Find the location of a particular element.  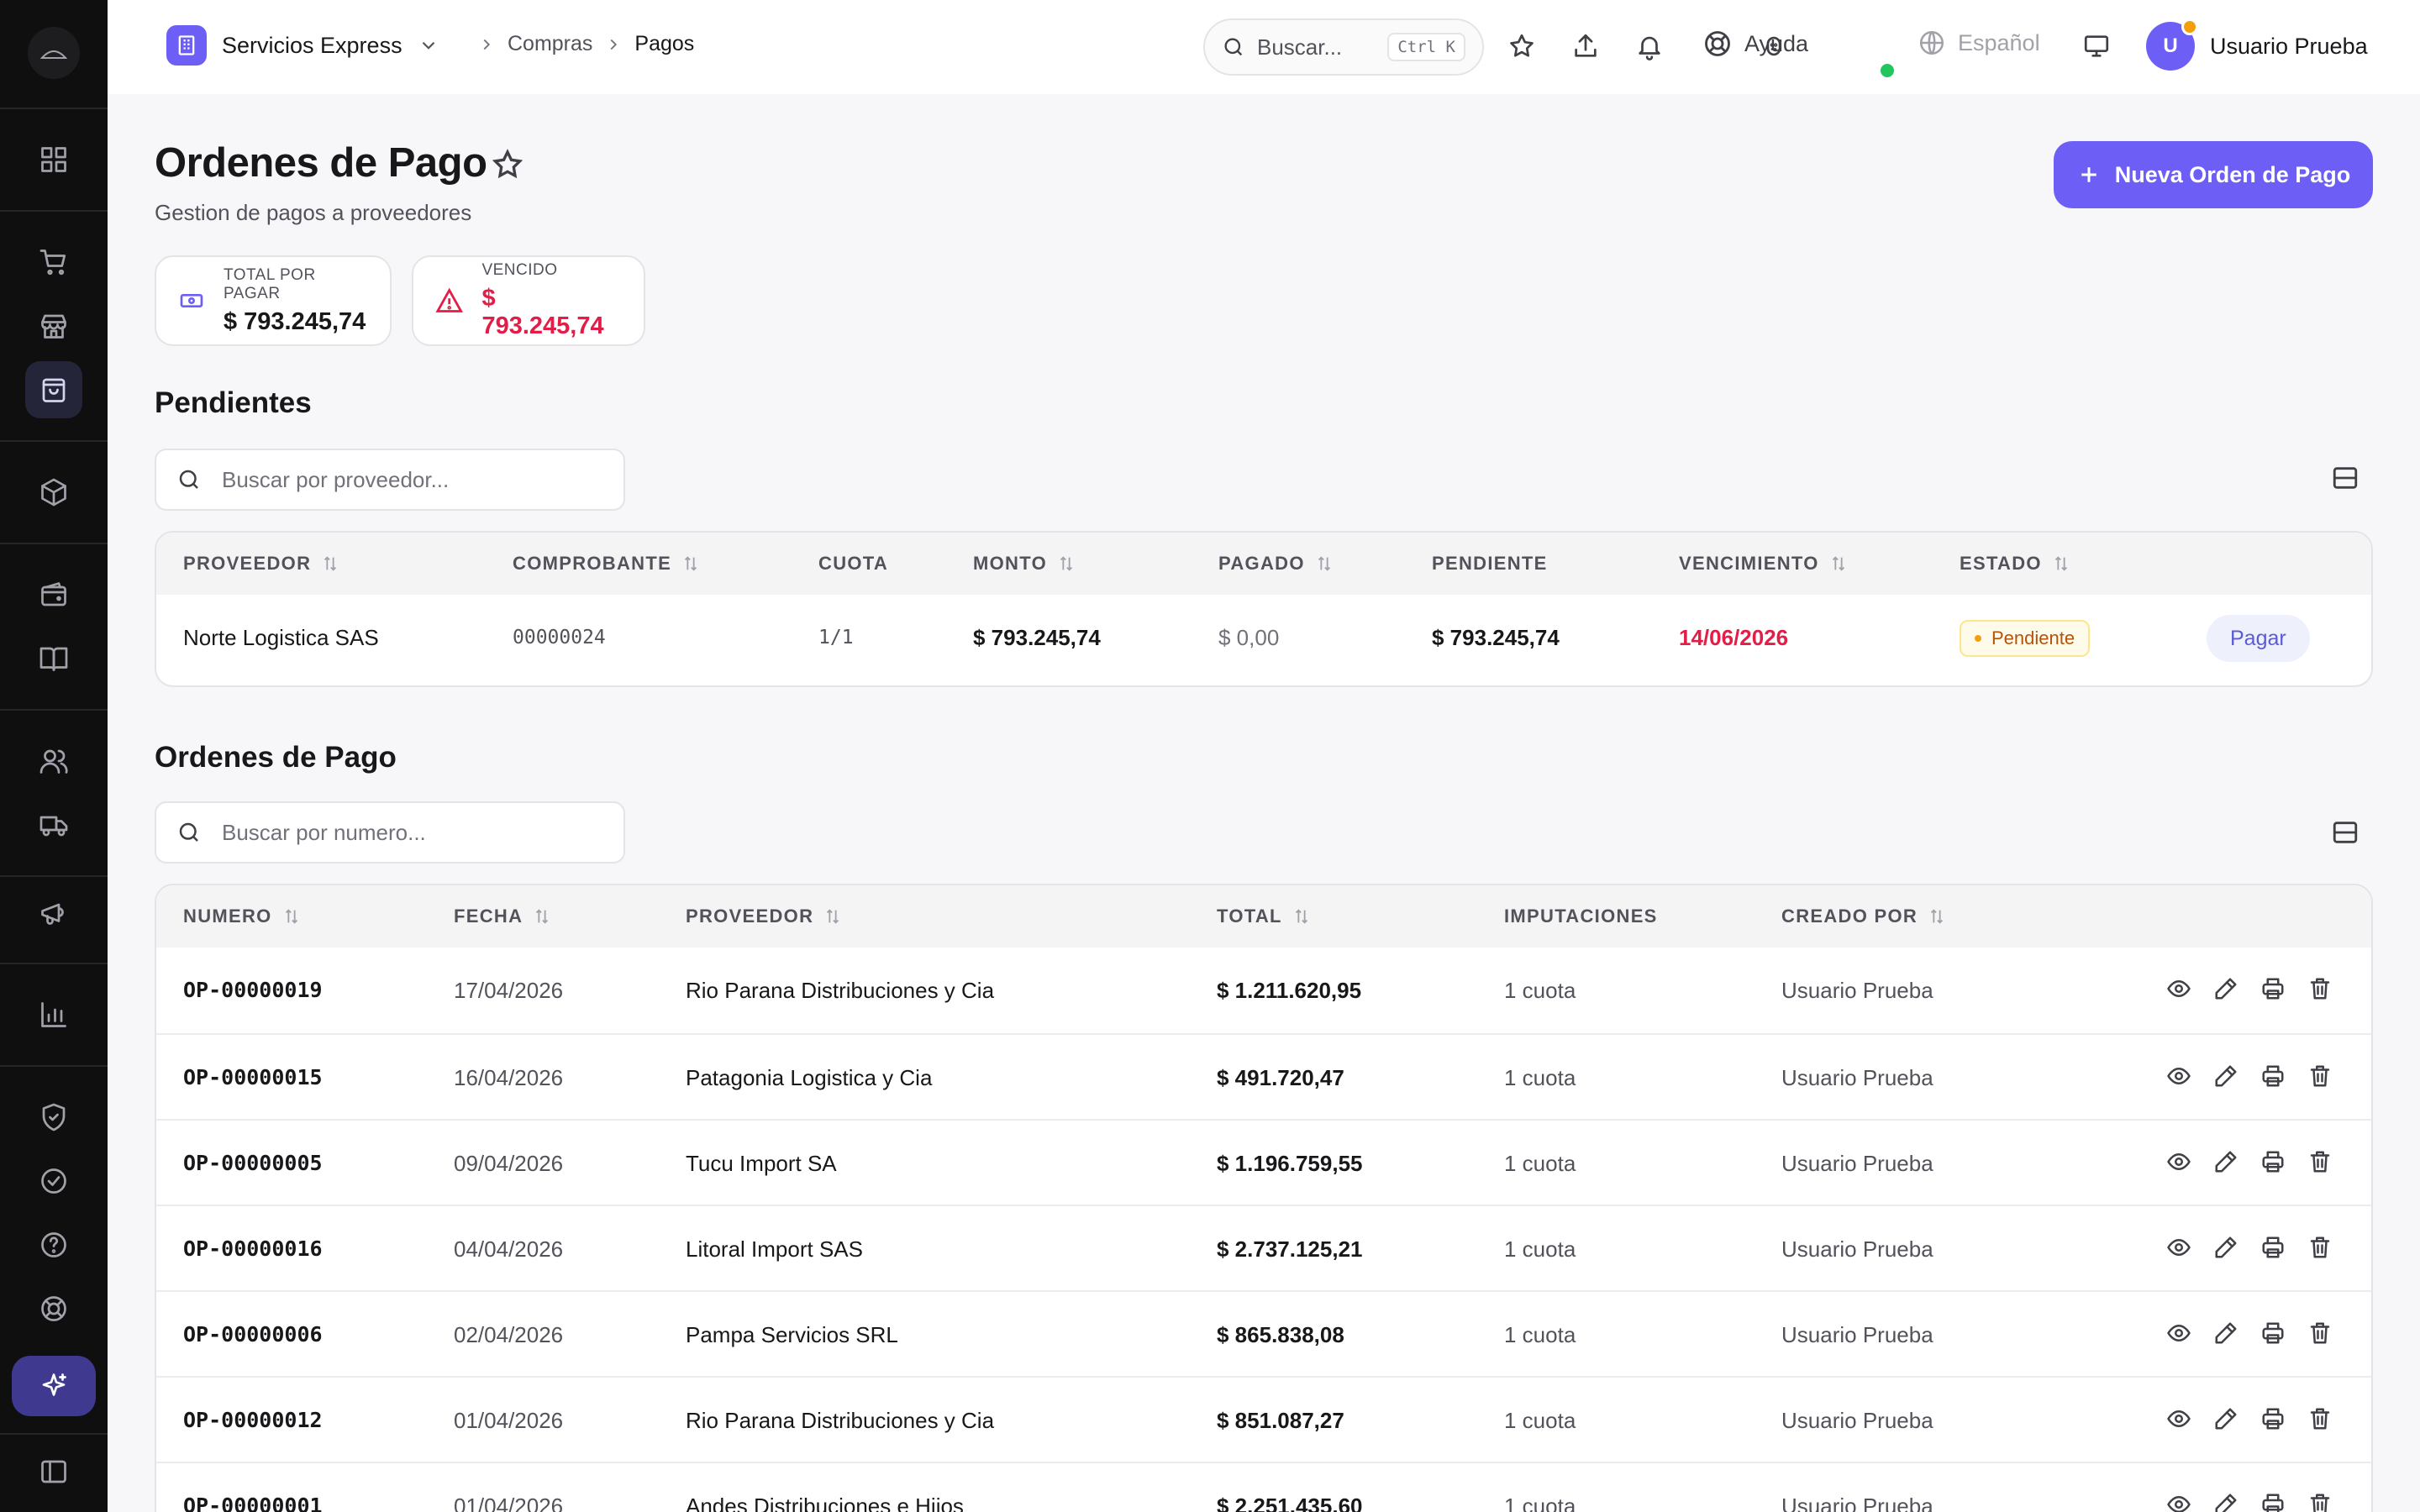

sidebar-item-finanzas is located at coordinates (53, 594).